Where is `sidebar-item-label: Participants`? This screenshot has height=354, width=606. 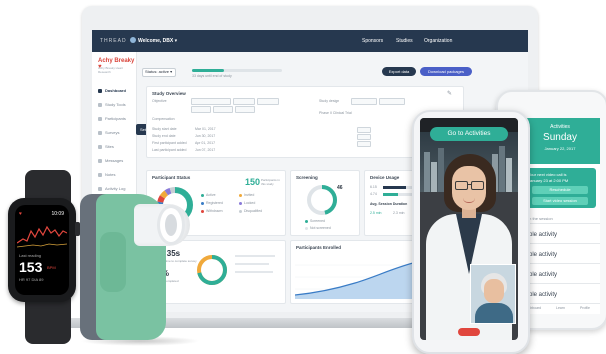
sidebar-item-label: Participants is located at coordinates (115, 118).